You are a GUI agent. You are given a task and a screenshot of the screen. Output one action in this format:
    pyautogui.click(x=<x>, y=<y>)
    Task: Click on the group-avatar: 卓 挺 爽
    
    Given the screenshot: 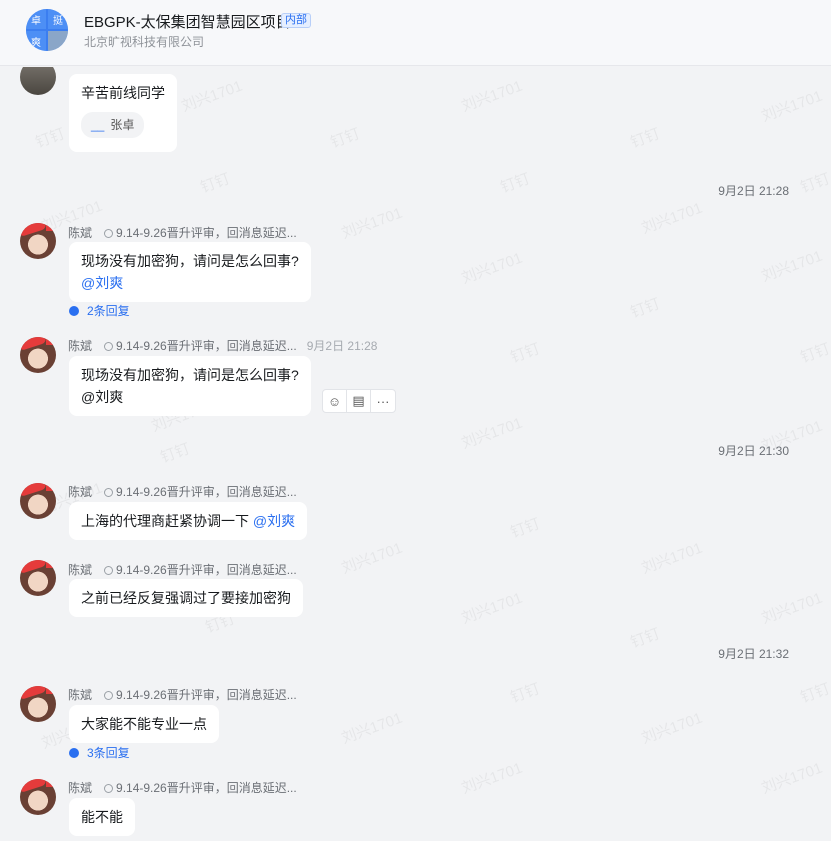 What is the action you would take?
    pyautogui.click(x=47, y=30)
    